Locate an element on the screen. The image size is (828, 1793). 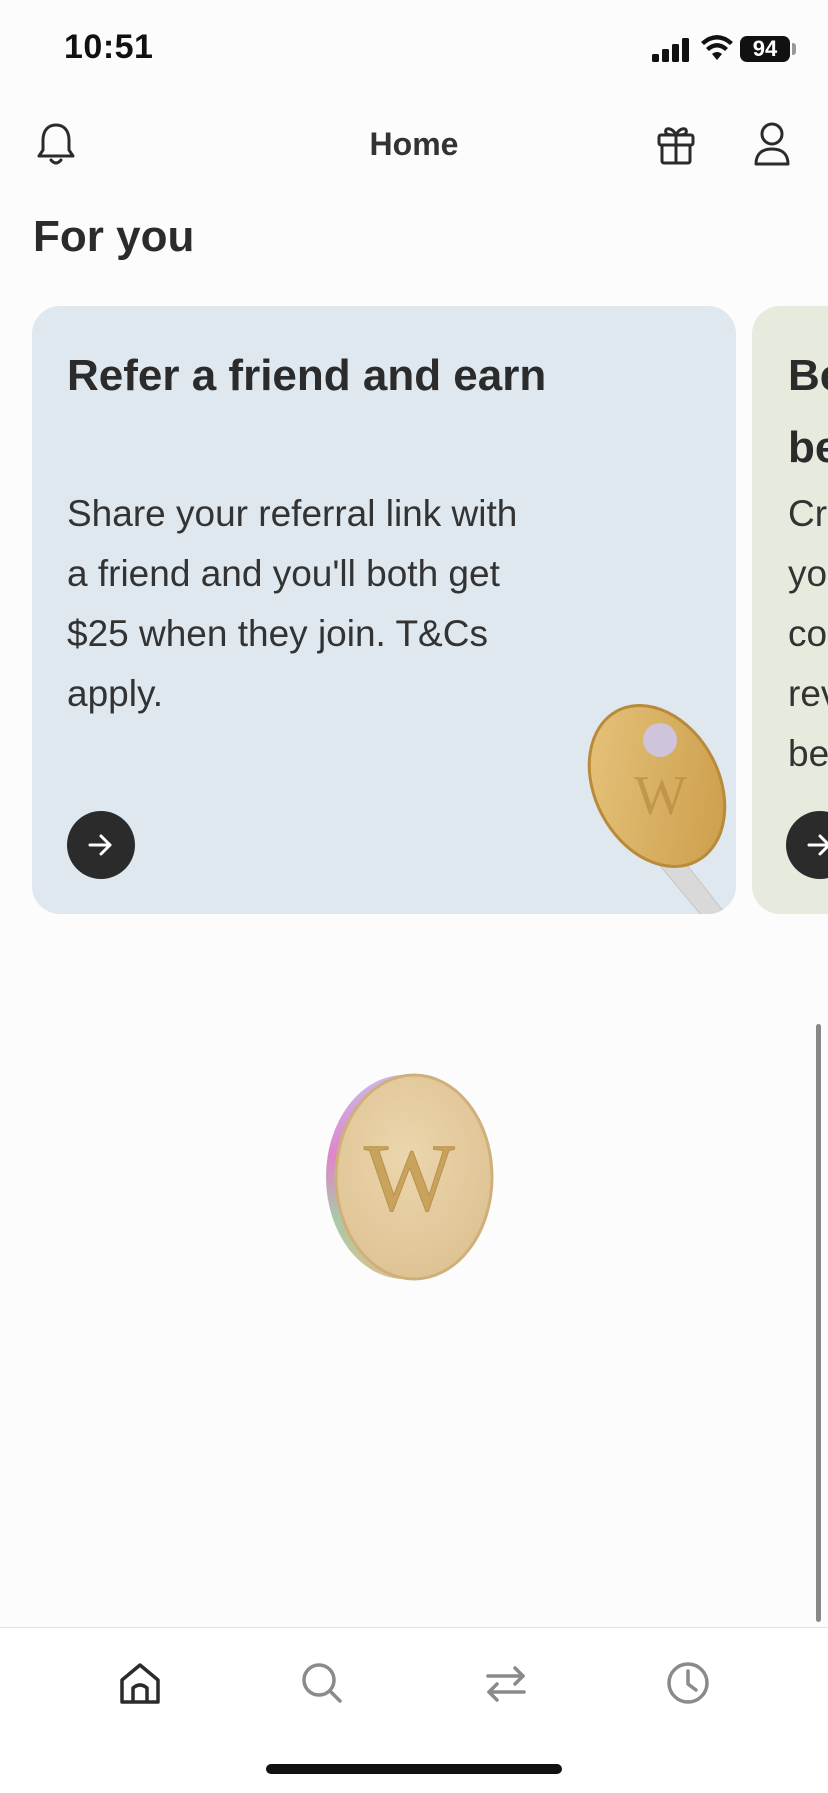
home-indicator is located at coordinates (414, 1769).